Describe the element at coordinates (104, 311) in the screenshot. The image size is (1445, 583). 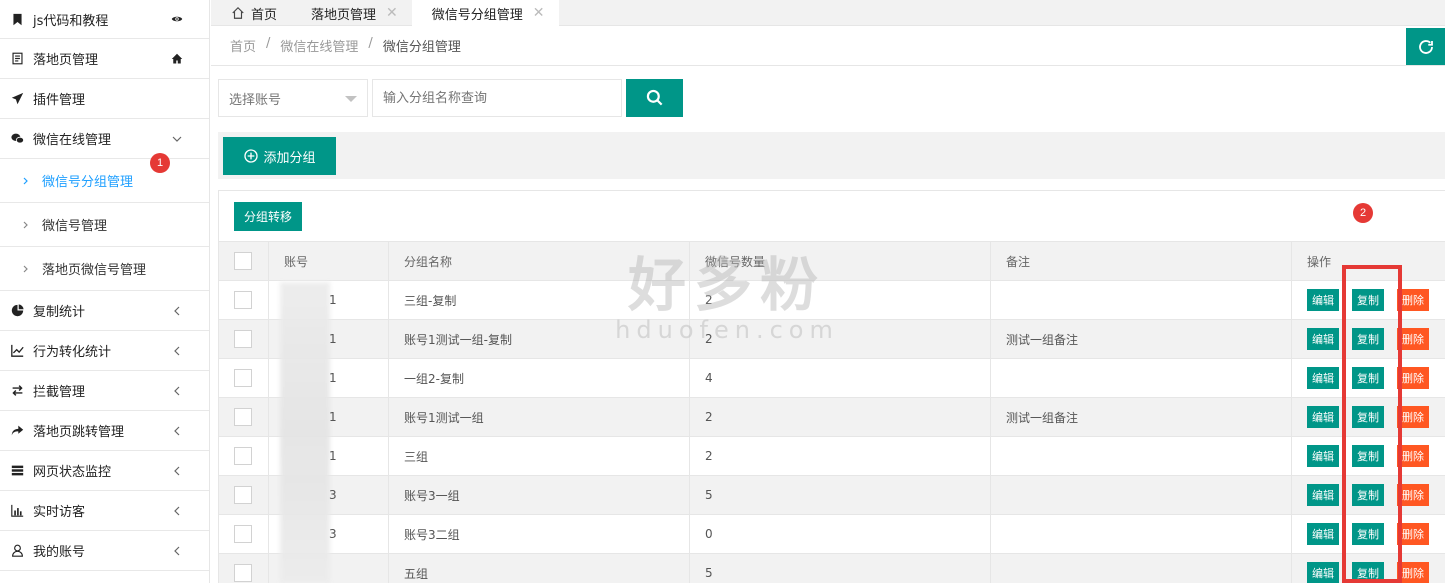
I see `sidebar-item-4: 复制统计` at that location.